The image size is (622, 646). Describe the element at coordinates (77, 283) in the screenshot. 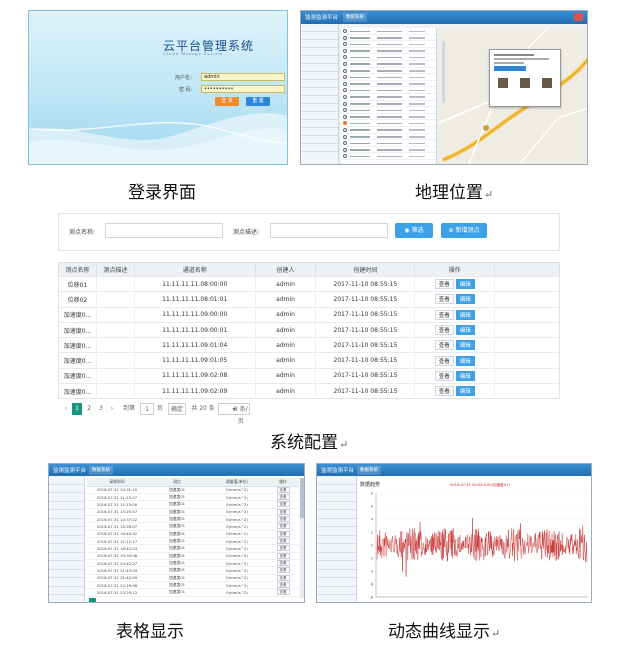

I see `table-cell: 位移01` at that location.